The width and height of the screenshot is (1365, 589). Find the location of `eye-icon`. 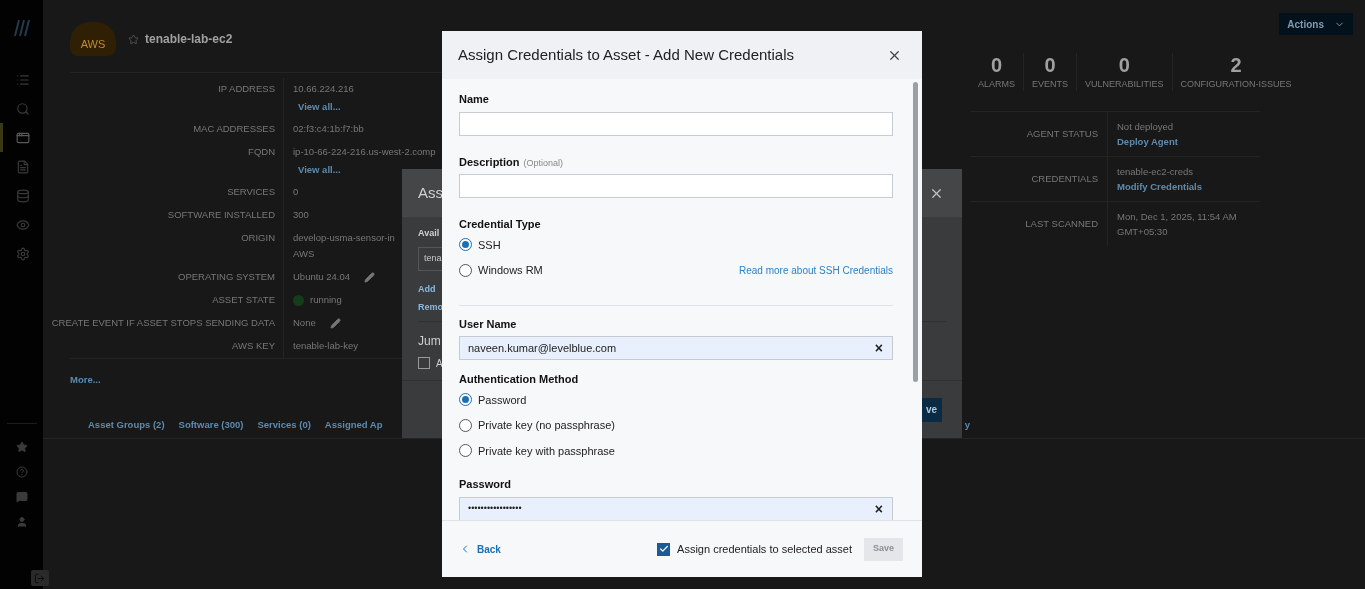

eye-icon is located at coordinates (23, 224).